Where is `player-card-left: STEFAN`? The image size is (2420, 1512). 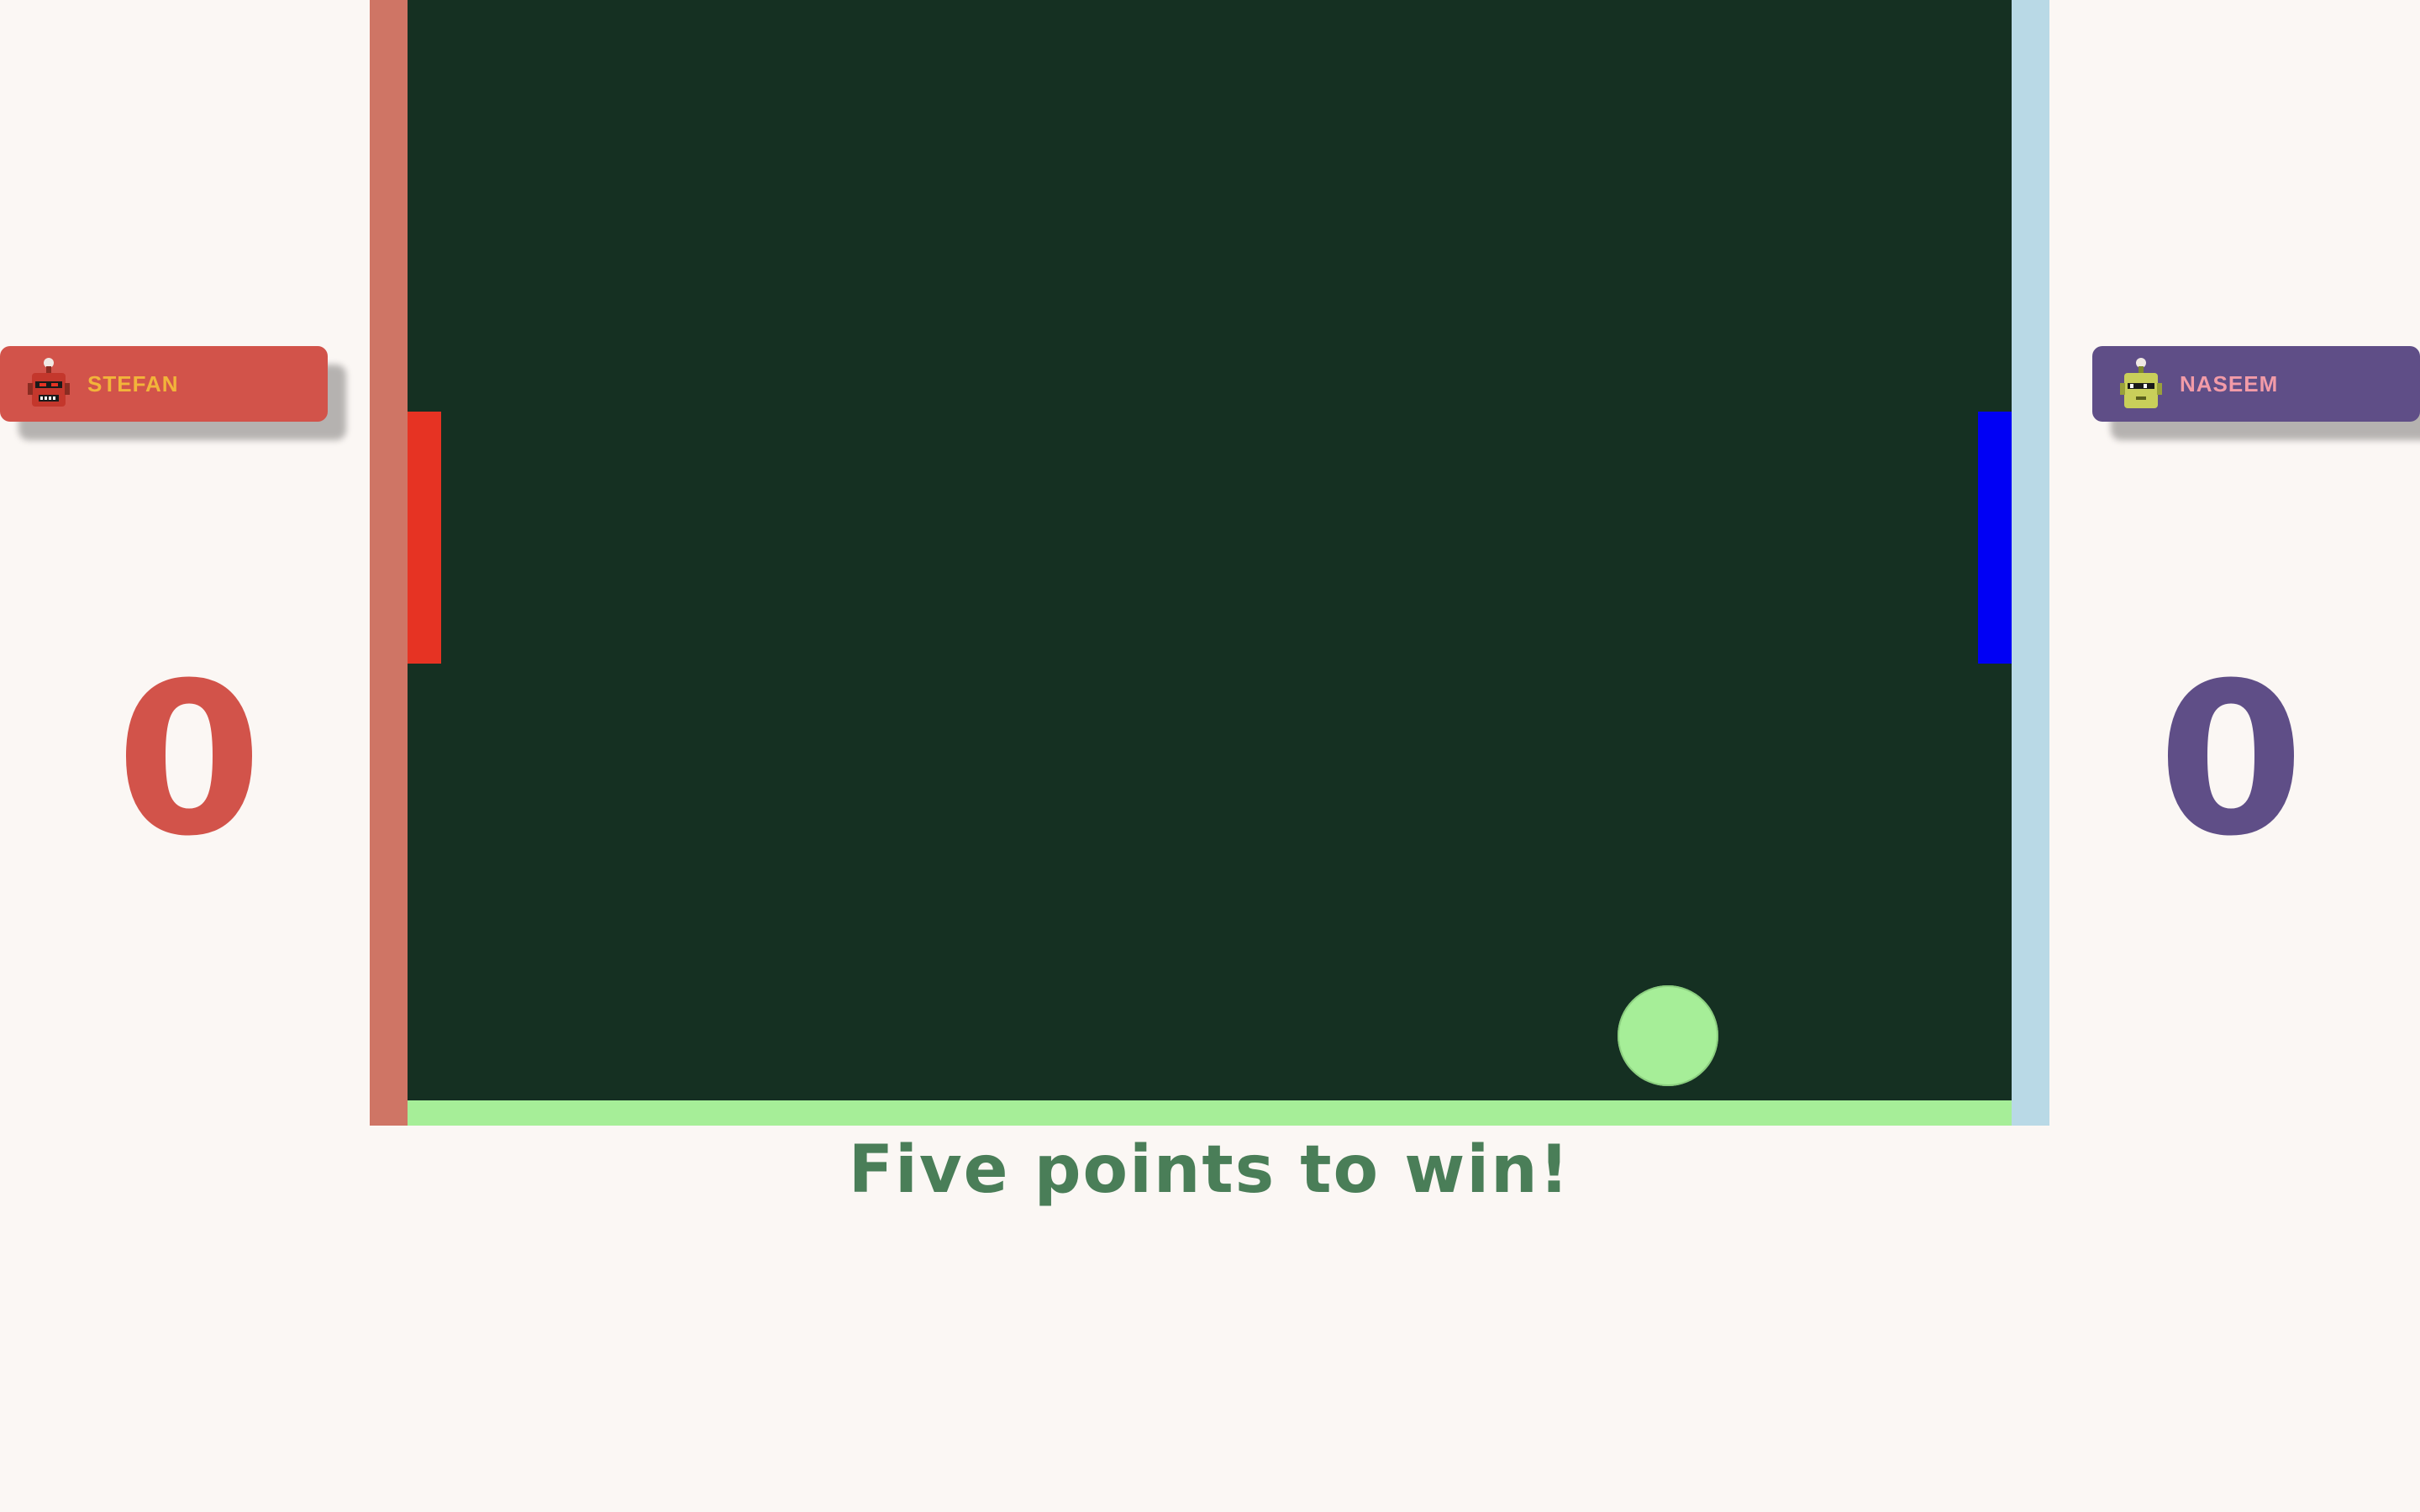
player-card-left: STEFAN is located at coordinates (164, 384).